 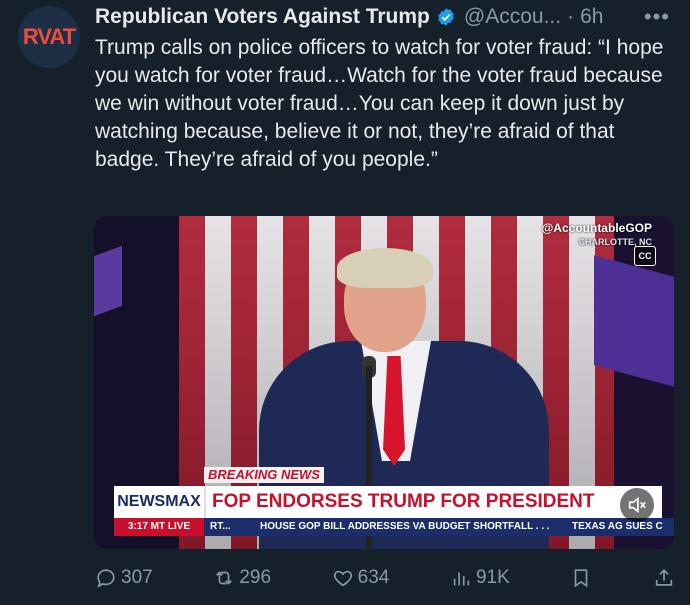 I want to click on views-button: 91K, so click(x=480, y=578).